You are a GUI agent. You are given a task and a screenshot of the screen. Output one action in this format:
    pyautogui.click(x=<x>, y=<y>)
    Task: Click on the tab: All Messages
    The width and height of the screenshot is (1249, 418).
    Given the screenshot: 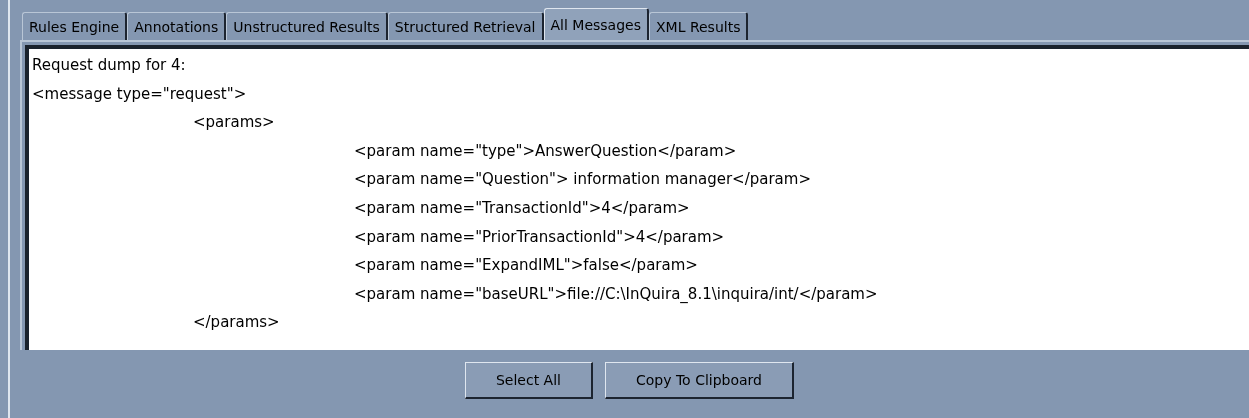 What is the action you would take?
    pyautogui.click(x=596, y=24)
    